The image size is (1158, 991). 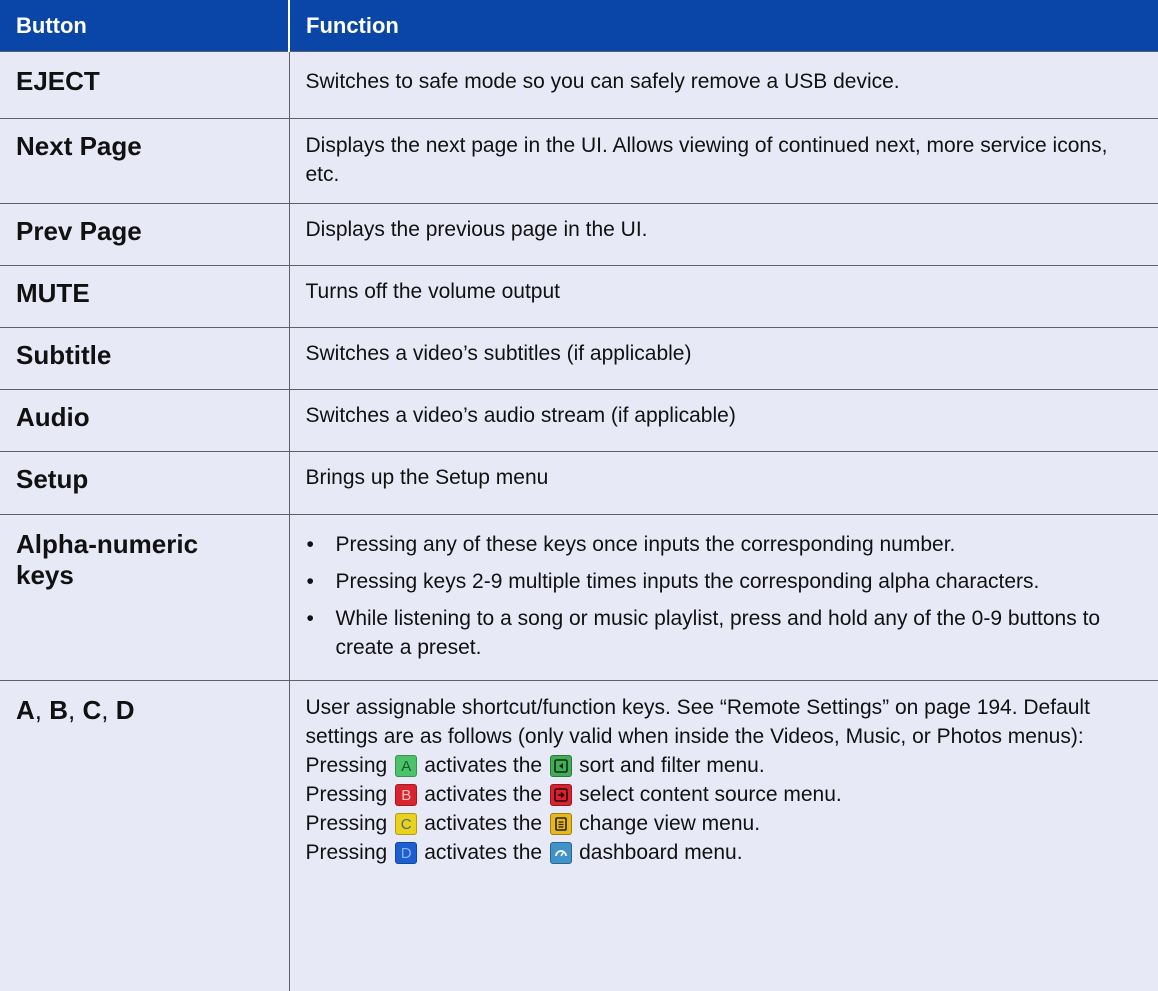 What do you see at coordinates (669, 823) in the screenshot?
I see `menu-text: change view menu.` at bounding box center [669, 823].